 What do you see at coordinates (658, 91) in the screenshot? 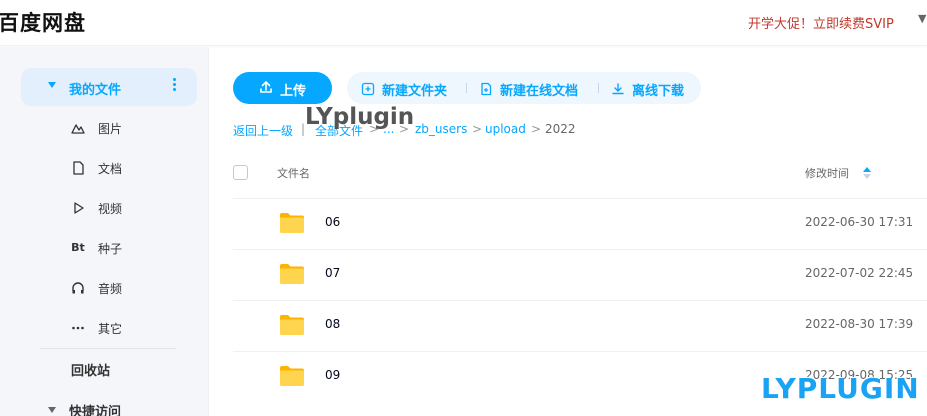
I see `offline-download-label: 离线下载` at bounding box center [658, 91].